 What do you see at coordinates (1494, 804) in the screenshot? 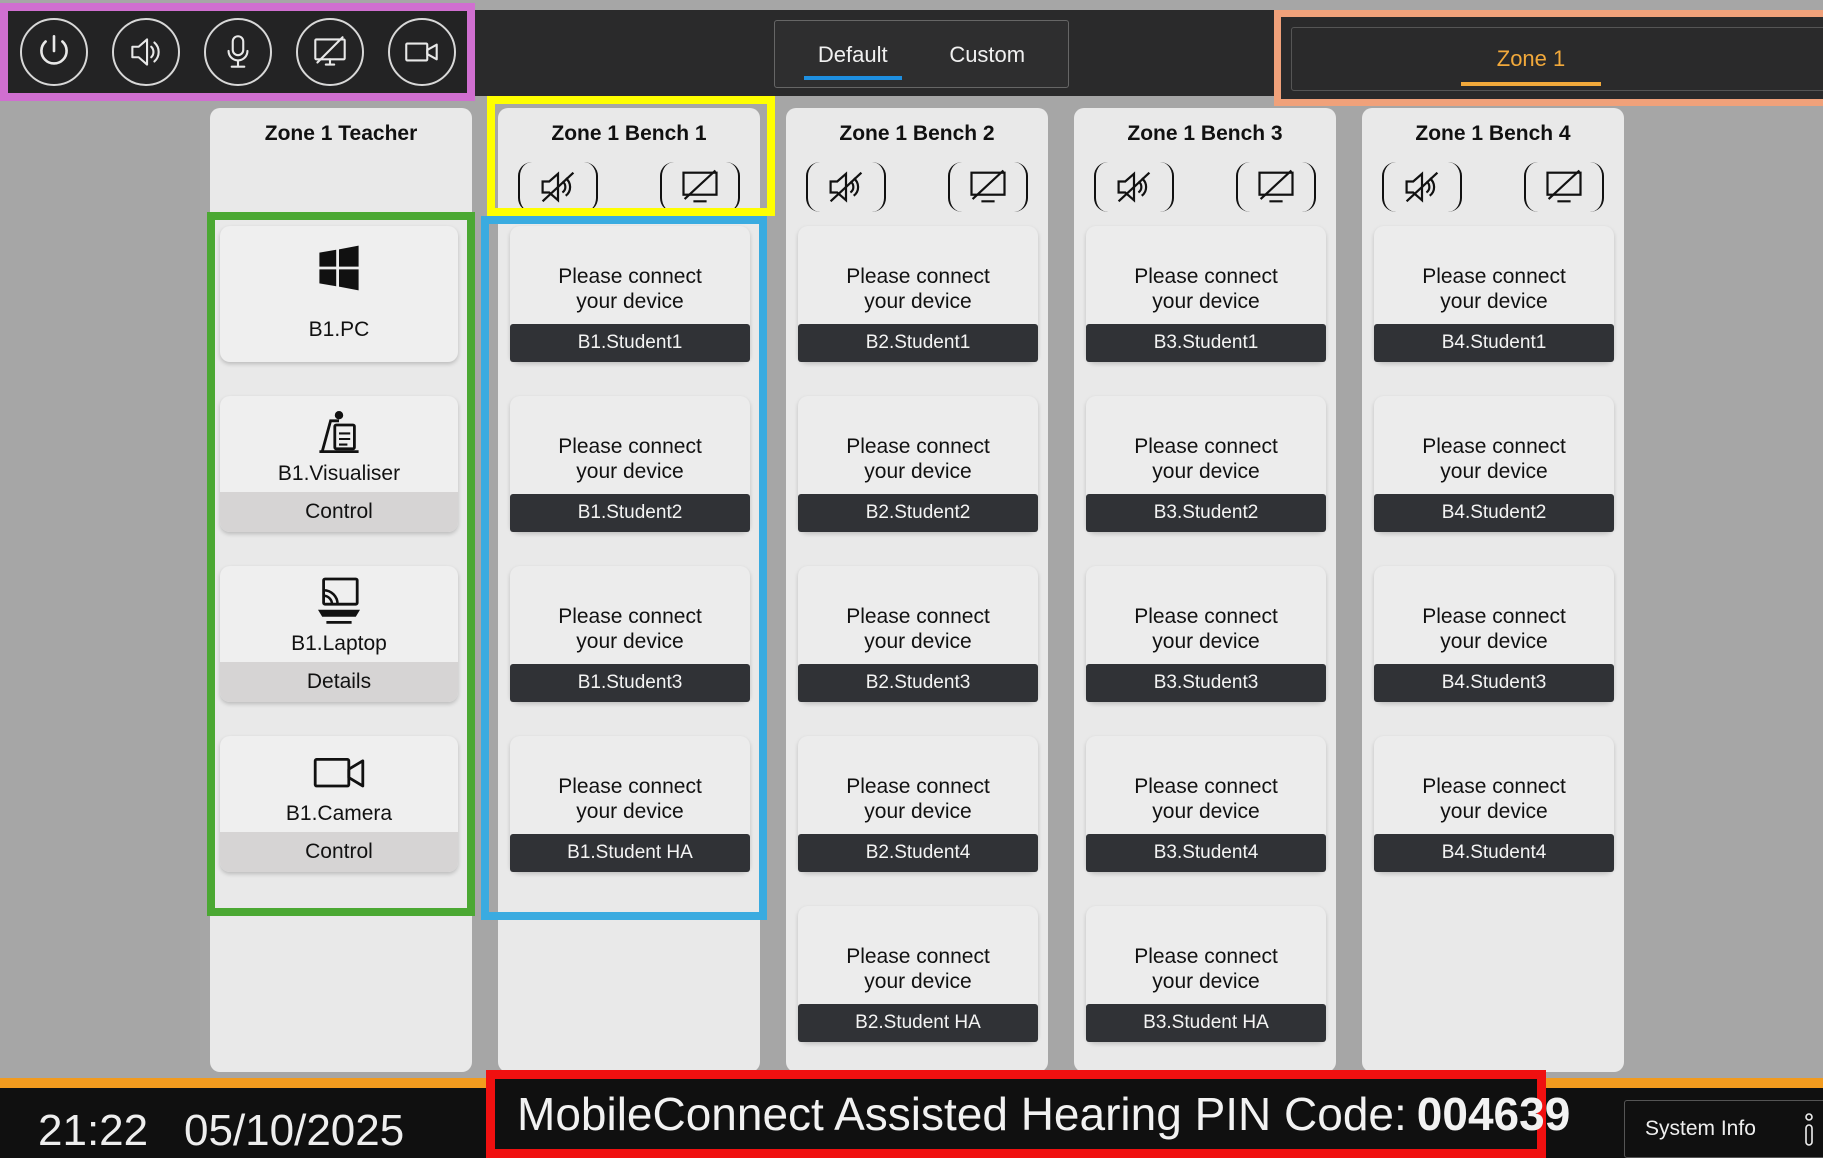
I see `device-slot: Please connect your device B4.Student4` at bounding box center [1494, 804].